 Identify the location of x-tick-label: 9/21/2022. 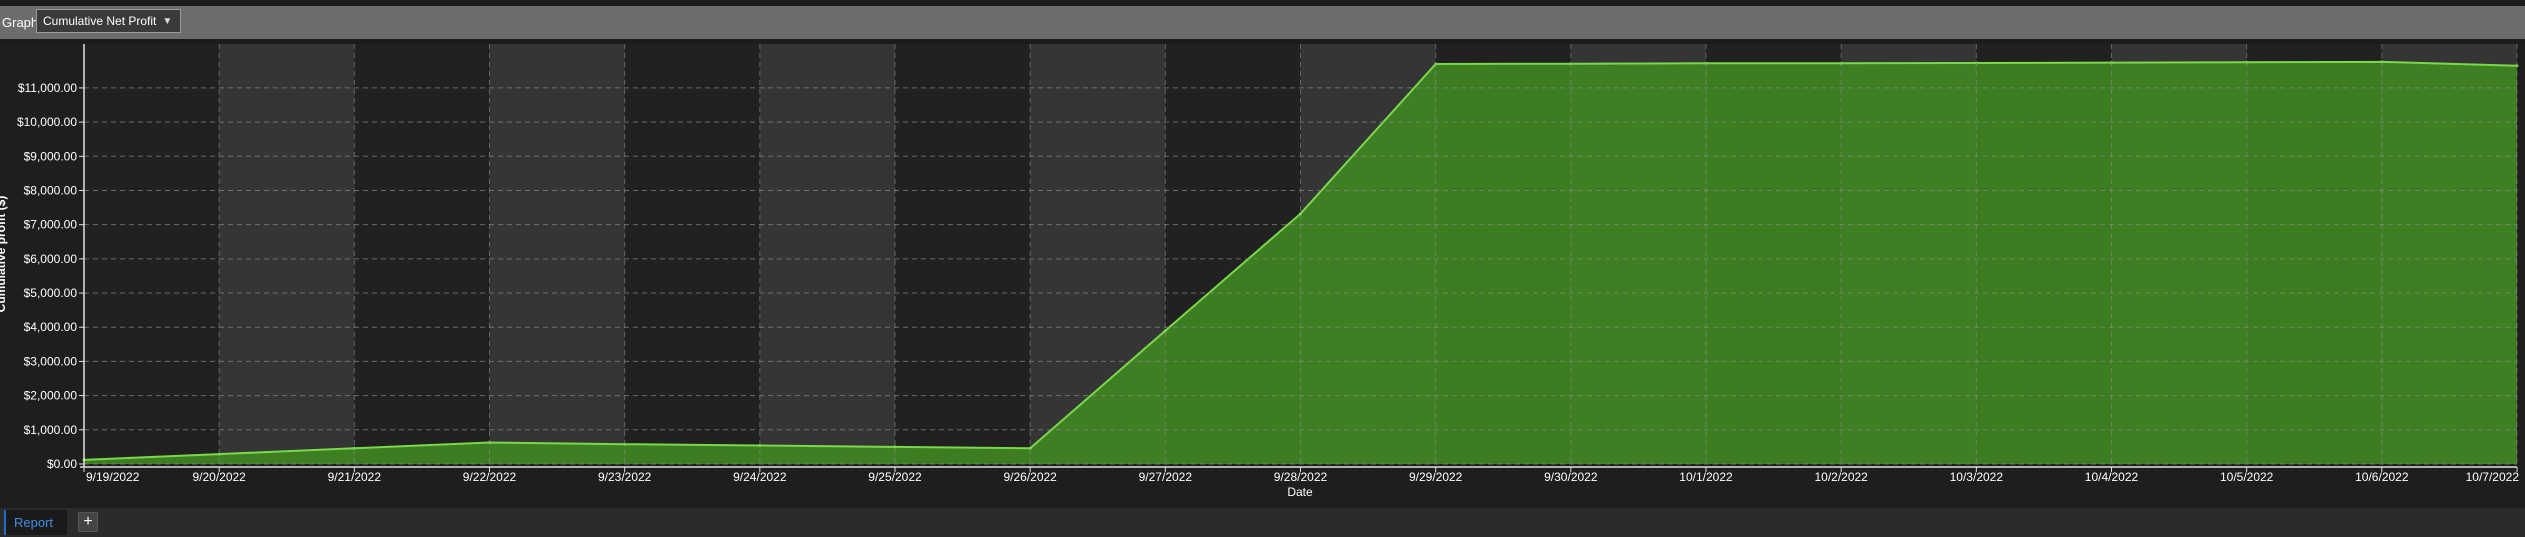
(355, 477).